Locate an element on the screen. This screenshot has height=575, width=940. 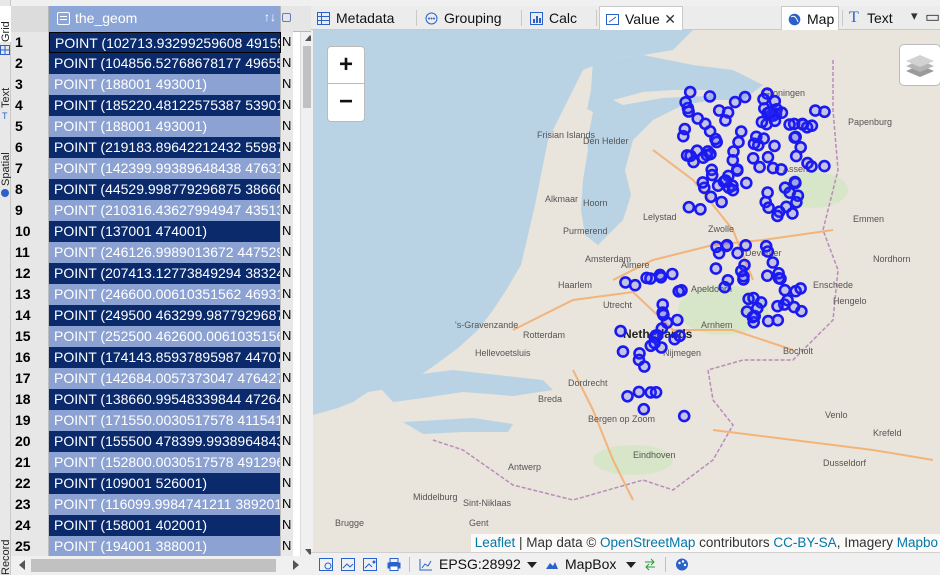
palette-icon is located at coordinates (682, 564).